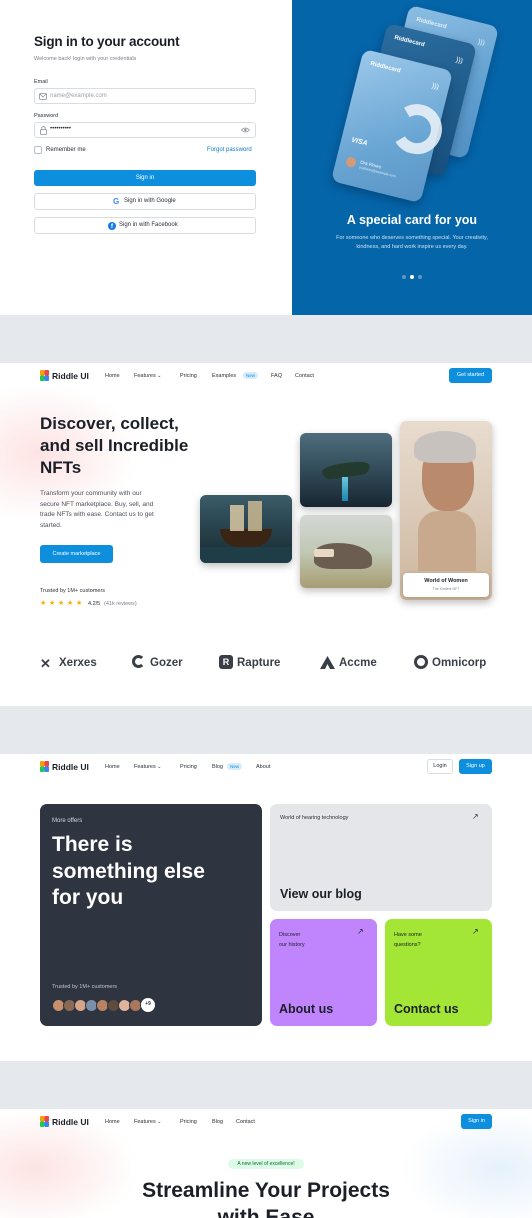 The width and height of the screenshot is (532, 1218). Describe the element at coordinates (138, 661) in the screenshot. I see `gozer-logo-icon` at that location.